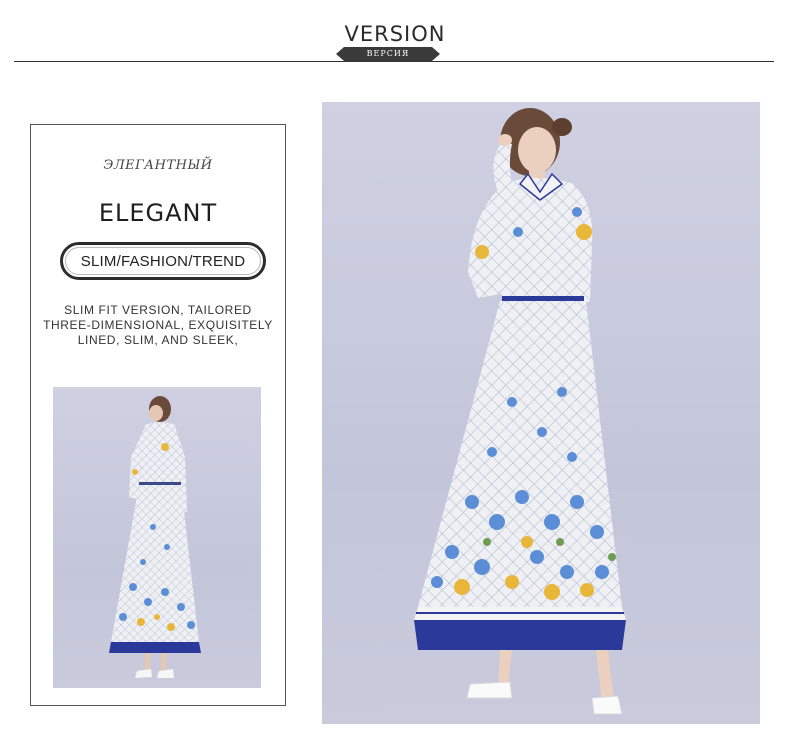 The image size is (790, 742). What do you see at coordinates (388, 54) in the screenshot?
I see `header-tag: ВЕРСИЯ` at bounding box center [388, 54].